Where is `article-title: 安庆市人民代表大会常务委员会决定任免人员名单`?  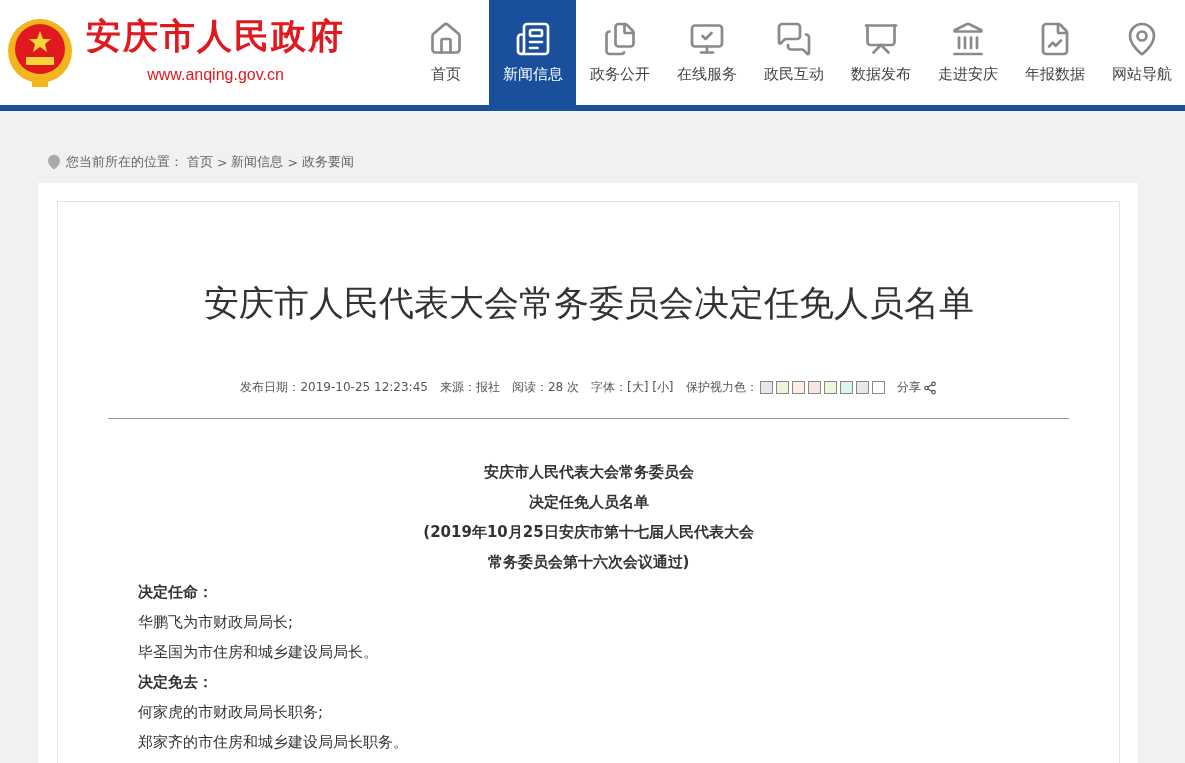
article-title: 安庆市人民代表大会常务委员会决定任免人员名单 is located at coordinates (588, 303).